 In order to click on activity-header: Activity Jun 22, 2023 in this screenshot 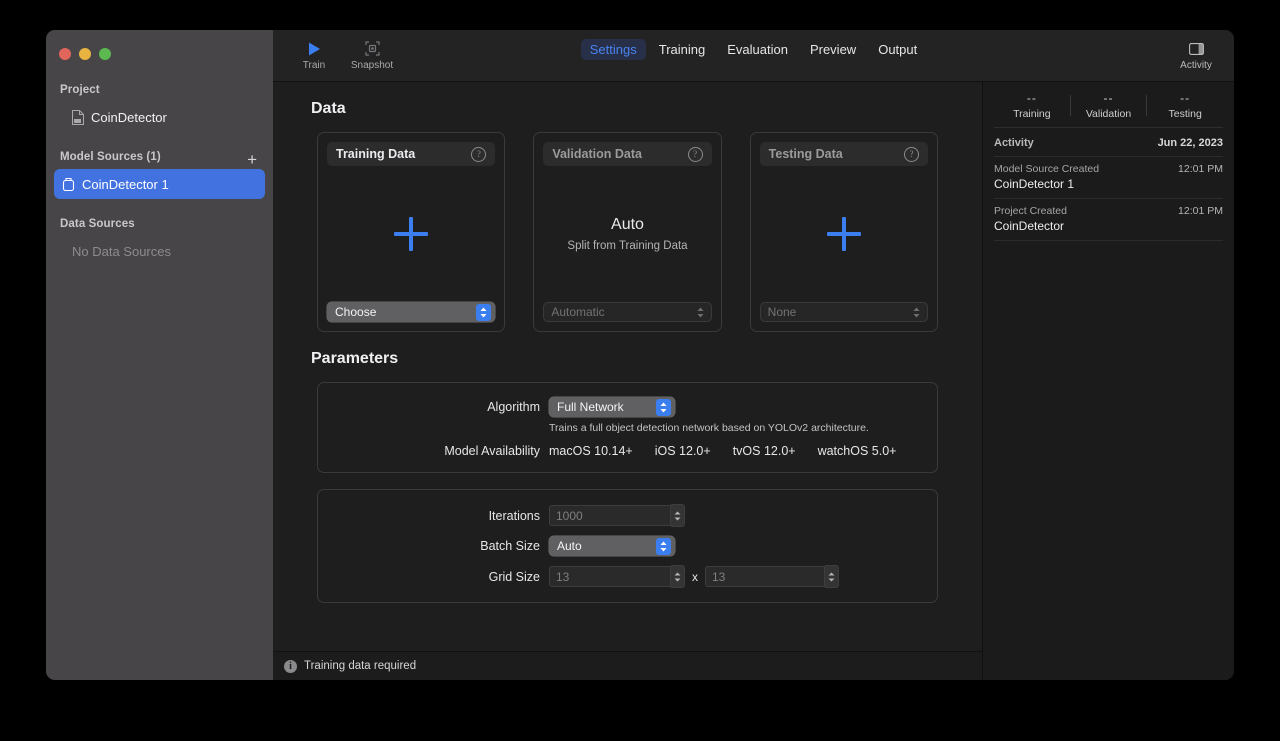, I will do `click(1108, 142)`.